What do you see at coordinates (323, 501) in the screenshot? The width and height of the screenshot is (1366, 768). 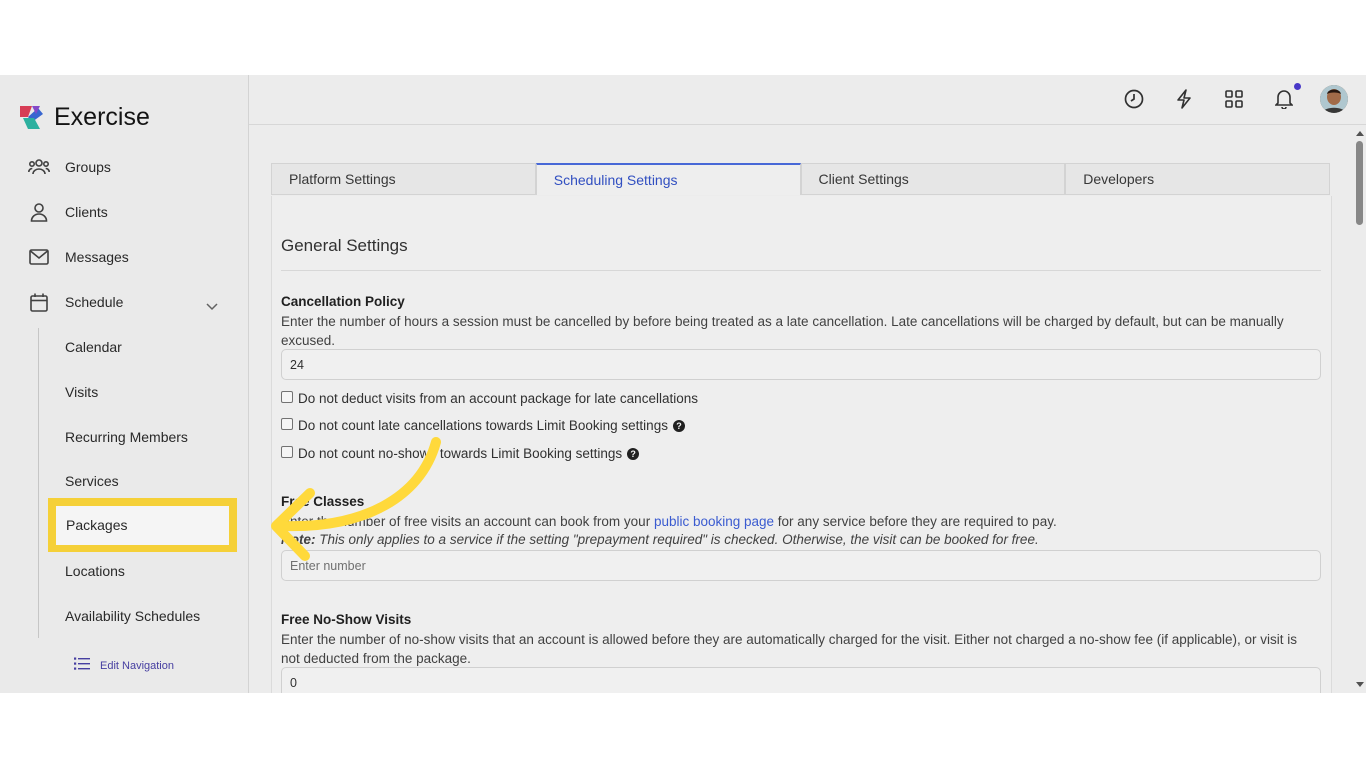 I see `free-classes-label: Free Classes` at bounding box center [323, 501].